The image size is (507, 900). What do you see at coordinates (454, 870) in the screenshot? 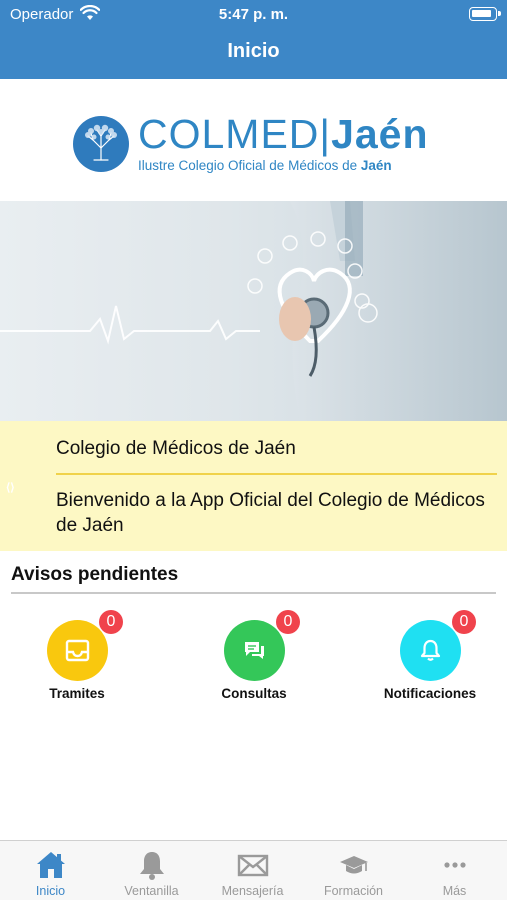
I see `tab-mas: Más` at bounding box center [454, 870].